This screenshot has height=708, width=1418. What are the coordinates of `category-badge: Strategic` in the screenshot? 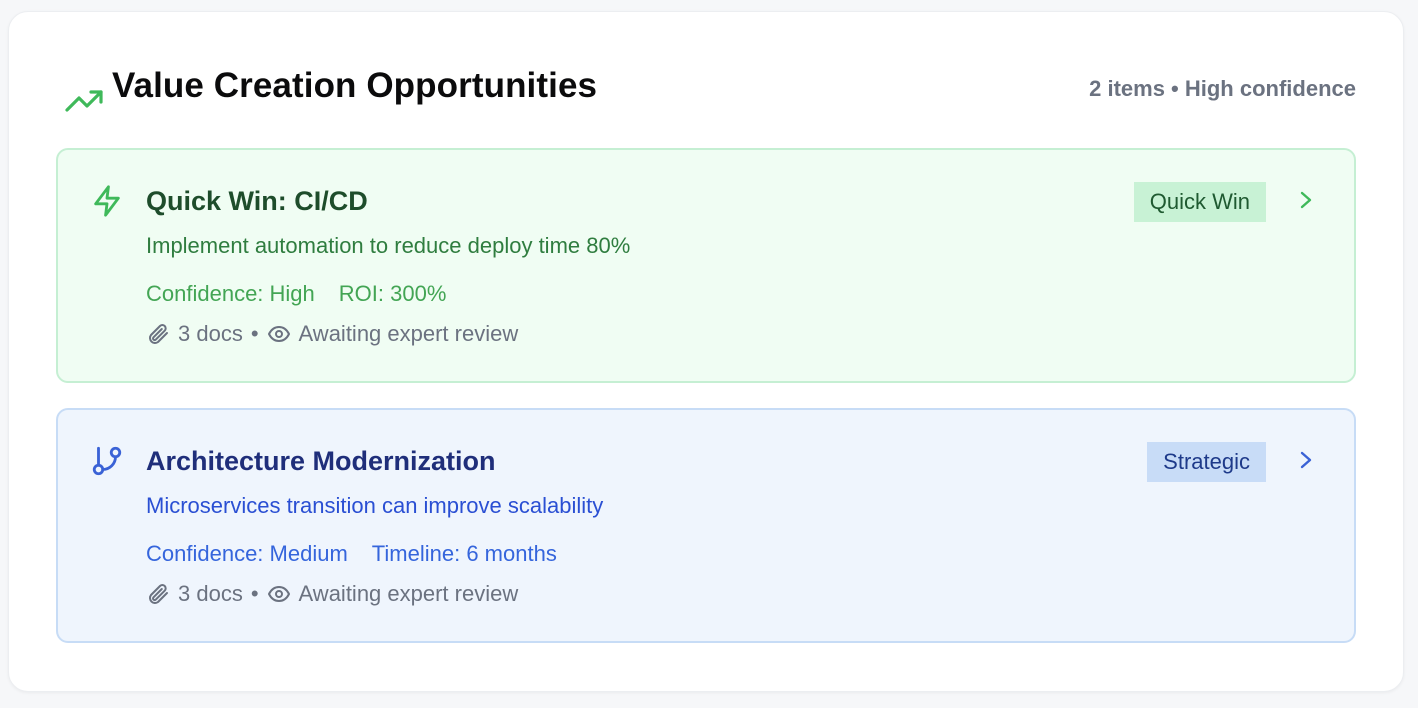 It's located at (1206, 462).